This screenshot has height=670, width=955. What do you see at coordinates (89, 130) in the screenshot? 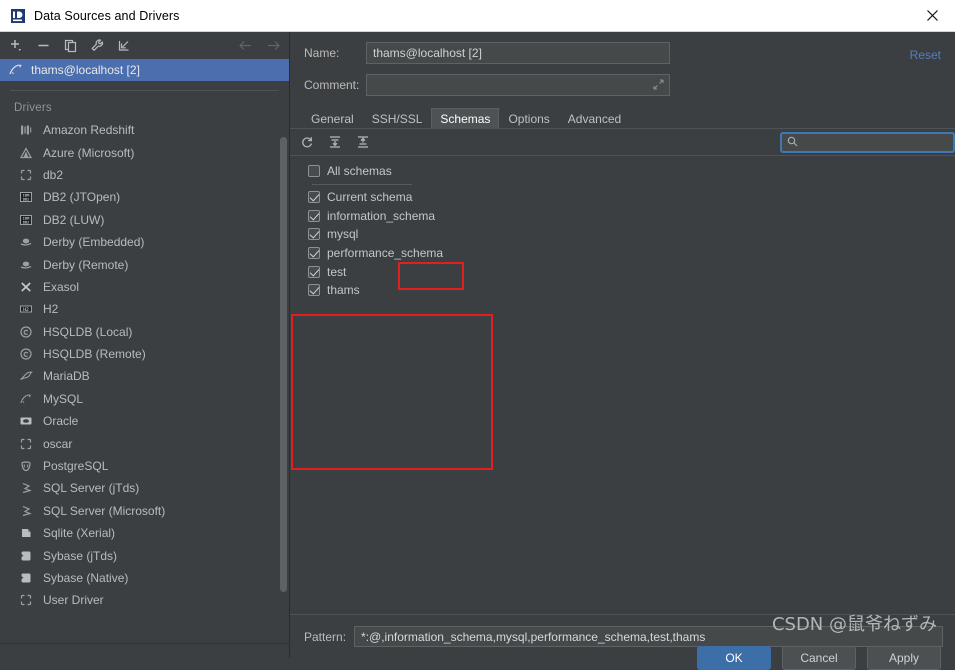
I see `driver-label: Amazon Redshift` at bounding box center [89, 130].